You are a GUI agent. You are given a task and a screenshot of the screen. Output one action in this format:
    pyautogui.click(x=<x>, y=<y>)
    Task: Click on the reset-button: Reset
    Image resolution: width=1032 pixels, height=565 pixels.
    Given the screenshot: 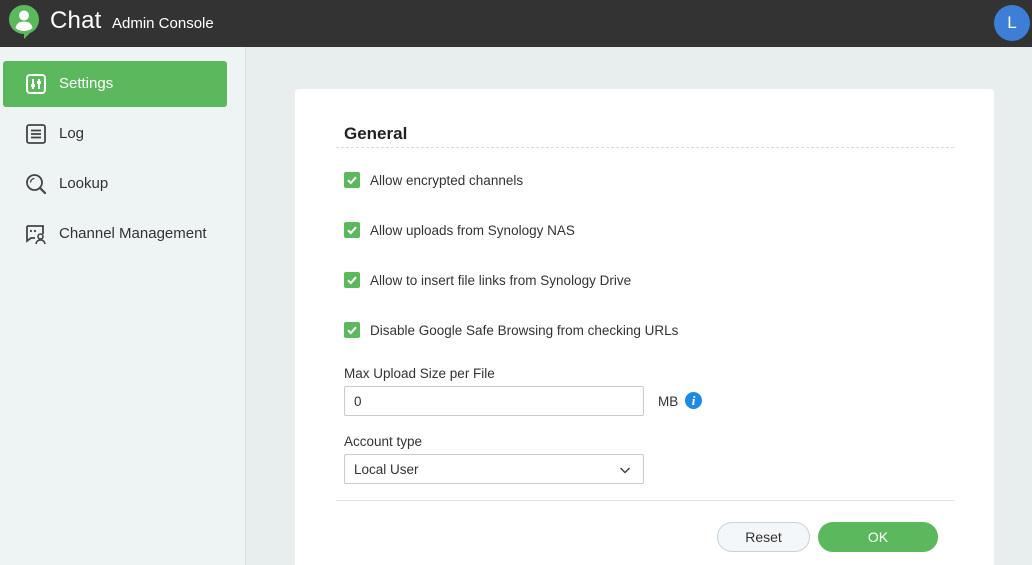 What is the action you would take?
    pyautogui.click(x=763, y=537)
    